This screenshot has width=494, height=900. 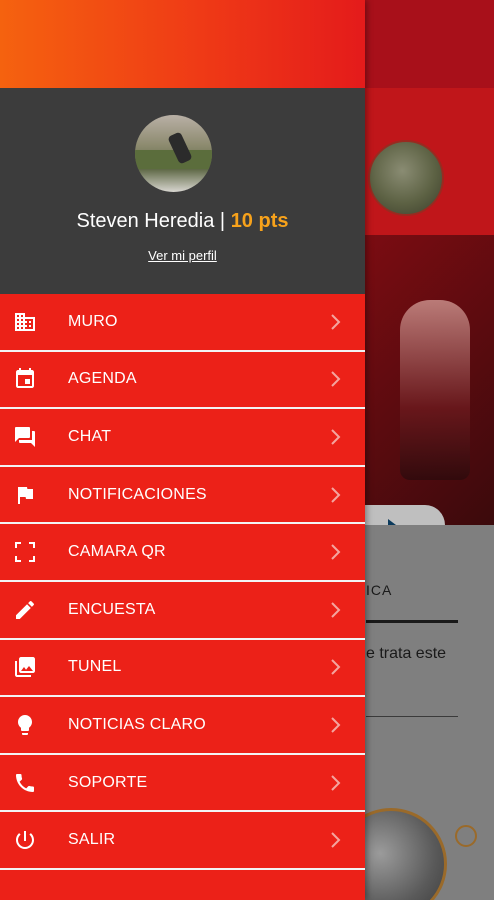 I want to click on menu-item-chat: CHAT, so click(x=182, y=438).